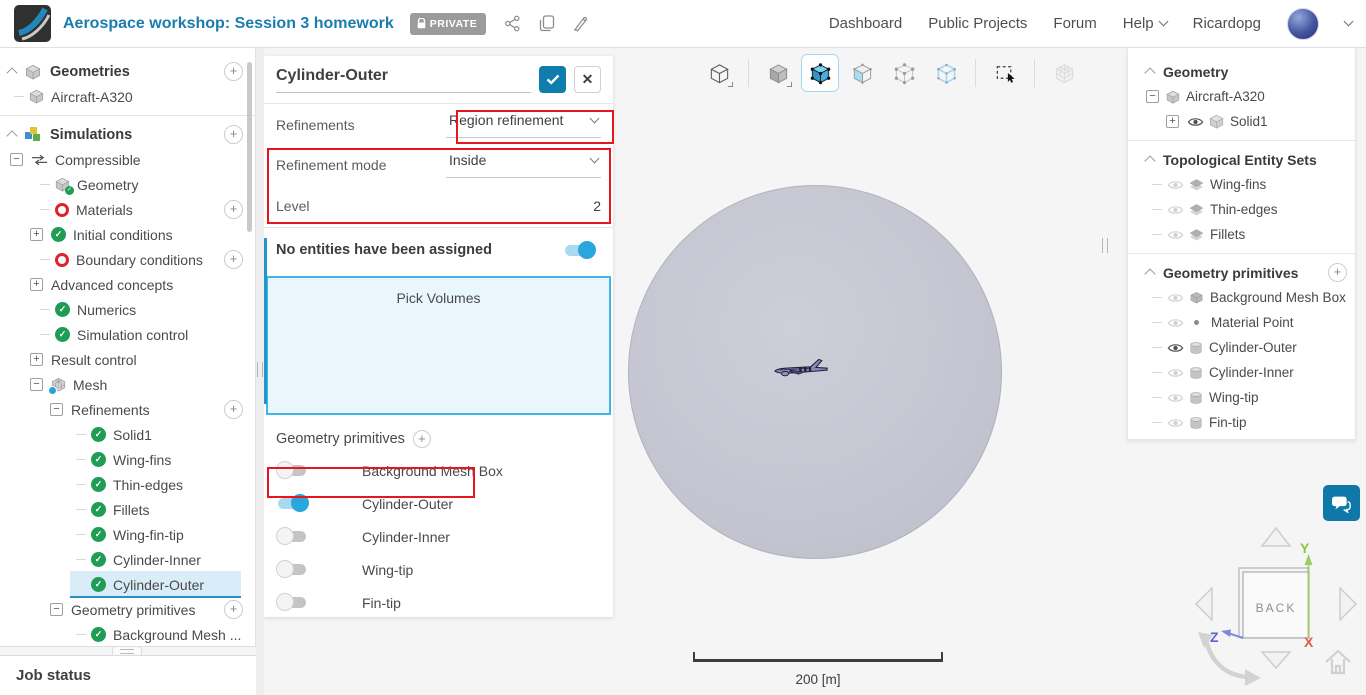 This screenshot has width=1366, height=695. Describe the element at coordinates (127, 559) in the screenshot. I see `tree-item-cylinder-inner: Cylinder-Inner` at that location.